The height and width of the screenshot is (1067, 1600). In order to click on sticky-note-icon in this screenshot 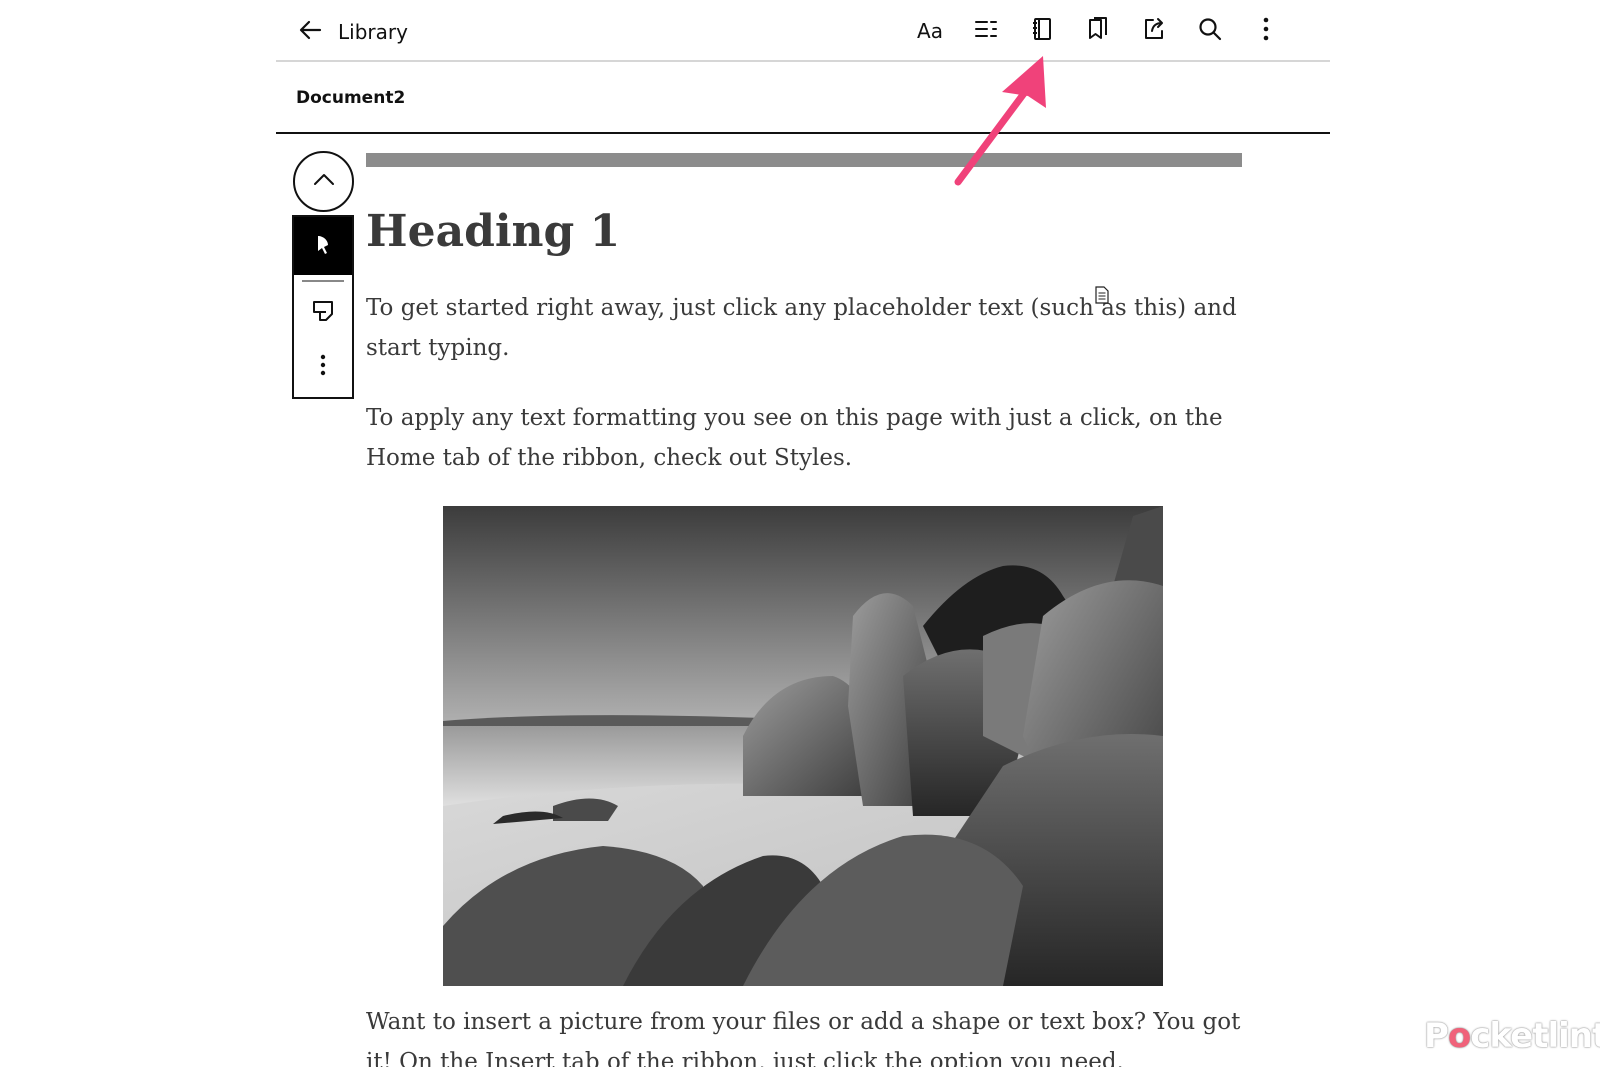, I will do `click(323, 313)`.